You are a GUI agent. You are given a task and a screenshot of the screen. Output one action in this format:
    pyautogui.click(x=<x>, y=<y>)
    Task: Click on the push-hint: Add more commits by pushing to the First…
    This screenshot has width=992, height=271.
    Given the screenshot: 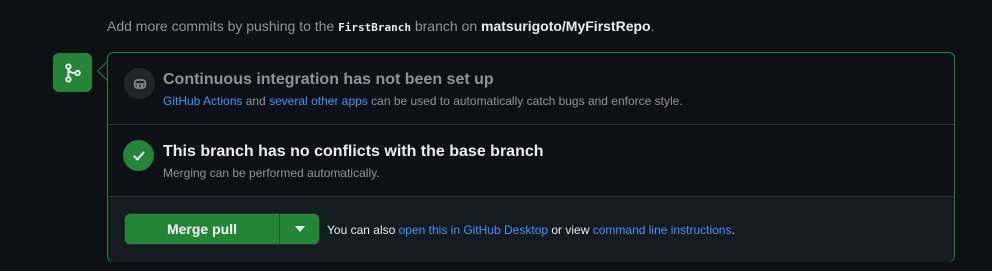 What is the action you would take?
    pyautogui.click(x=381, y=27)
    